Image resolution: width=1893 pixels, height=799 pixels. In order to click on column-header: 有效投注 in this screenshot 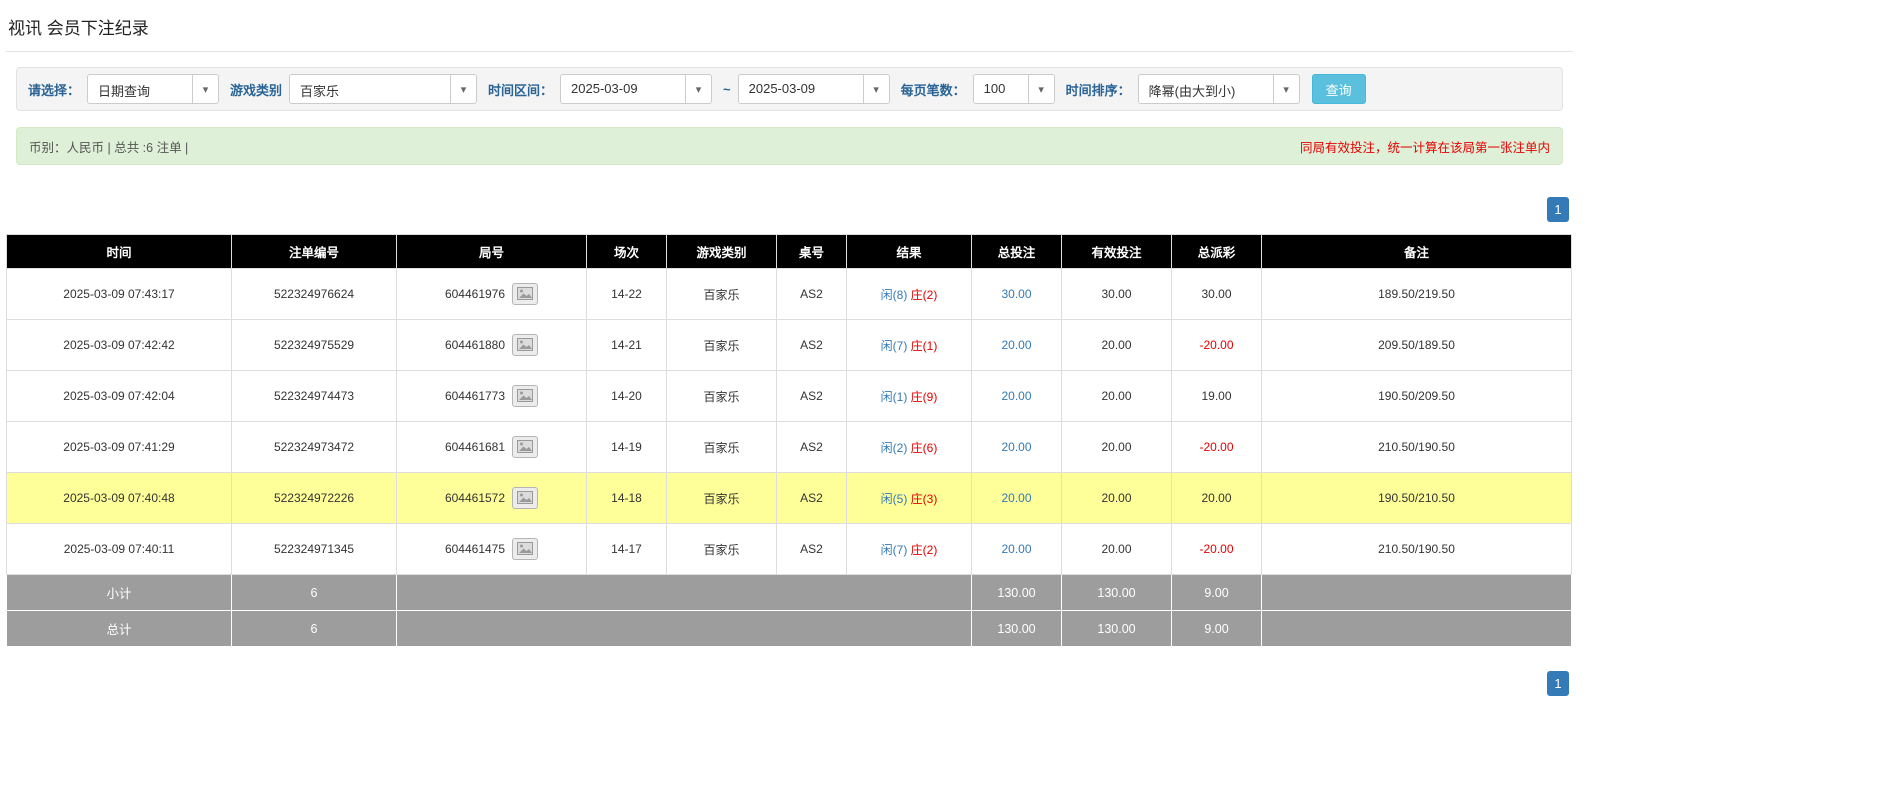, I will do `click(1116, 251)`.